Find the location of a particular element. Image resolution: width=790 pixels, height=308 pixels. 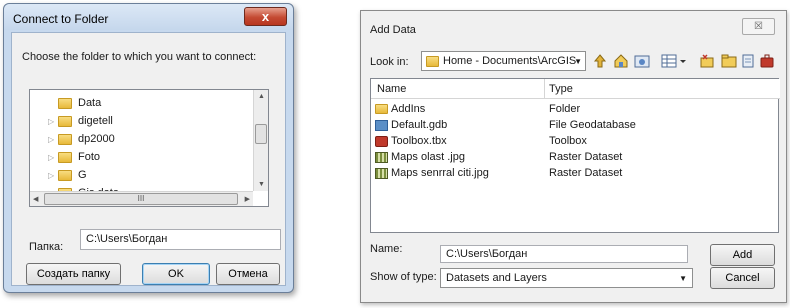

list-item: Toolbox.tbx Toolbox is located at coordinates (575, 142).